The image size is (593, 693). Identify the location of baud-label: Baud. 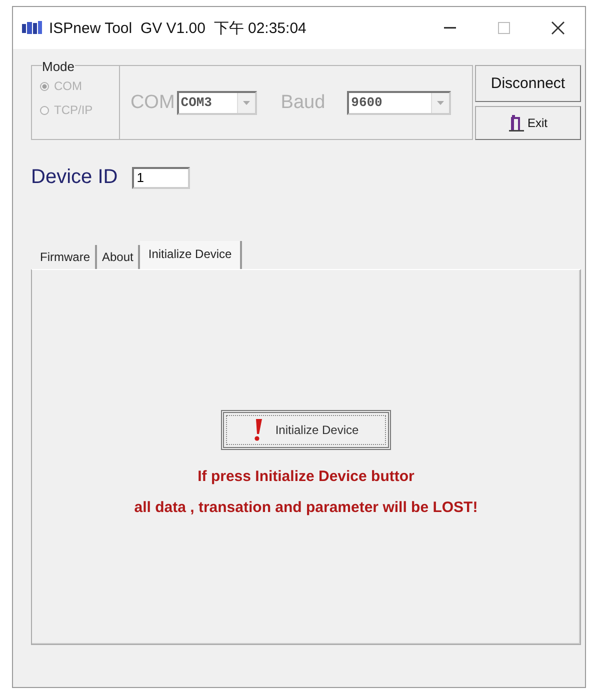
(303, 103).